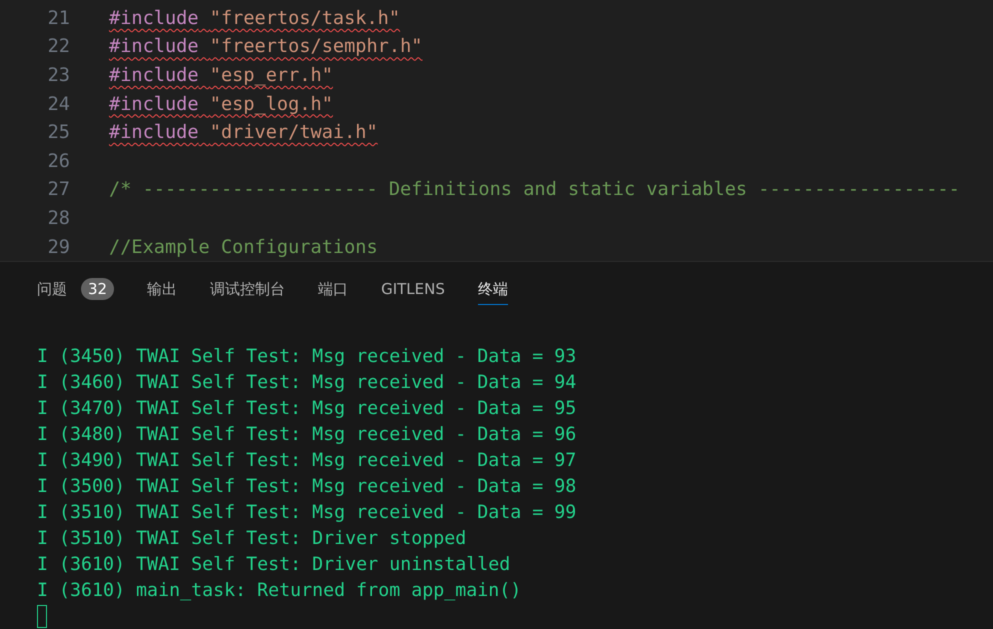  What do you see at coordinates (58, 18) in the screenshot?
I see `line-number: 21` at bounding box center [58, 18].